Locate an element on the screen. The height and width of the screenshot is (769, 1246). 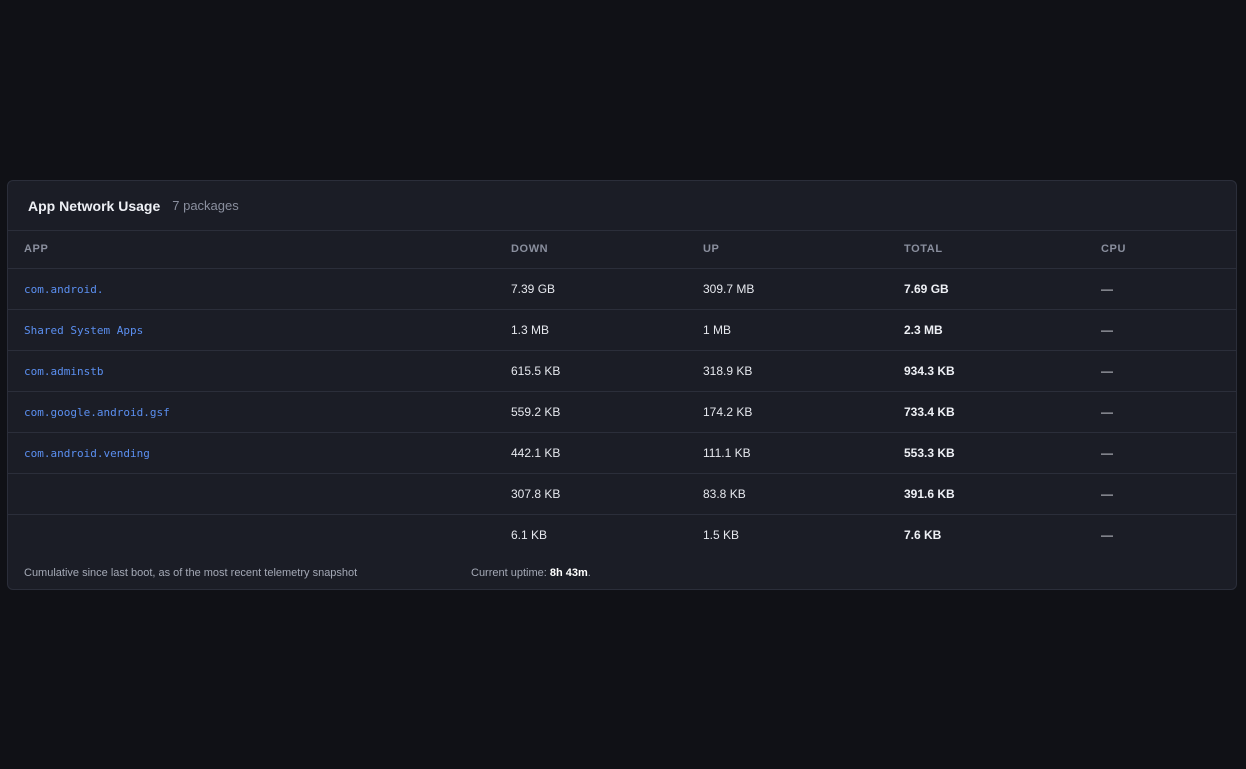
total-value: 391.6 KB is located at coordinates (1002, 494).